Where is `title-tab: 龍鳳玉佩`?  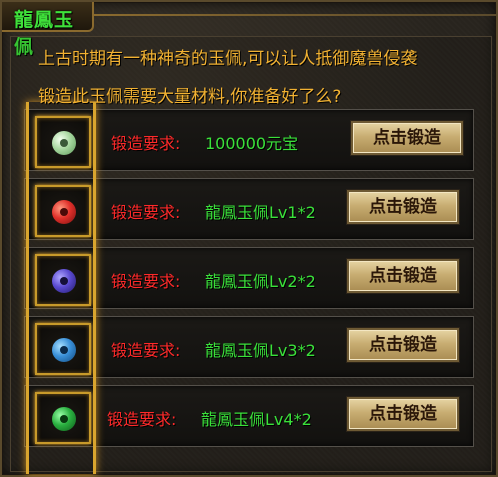 title-tab: 龍鳳玉佩 is located at coordinates (48, 30).